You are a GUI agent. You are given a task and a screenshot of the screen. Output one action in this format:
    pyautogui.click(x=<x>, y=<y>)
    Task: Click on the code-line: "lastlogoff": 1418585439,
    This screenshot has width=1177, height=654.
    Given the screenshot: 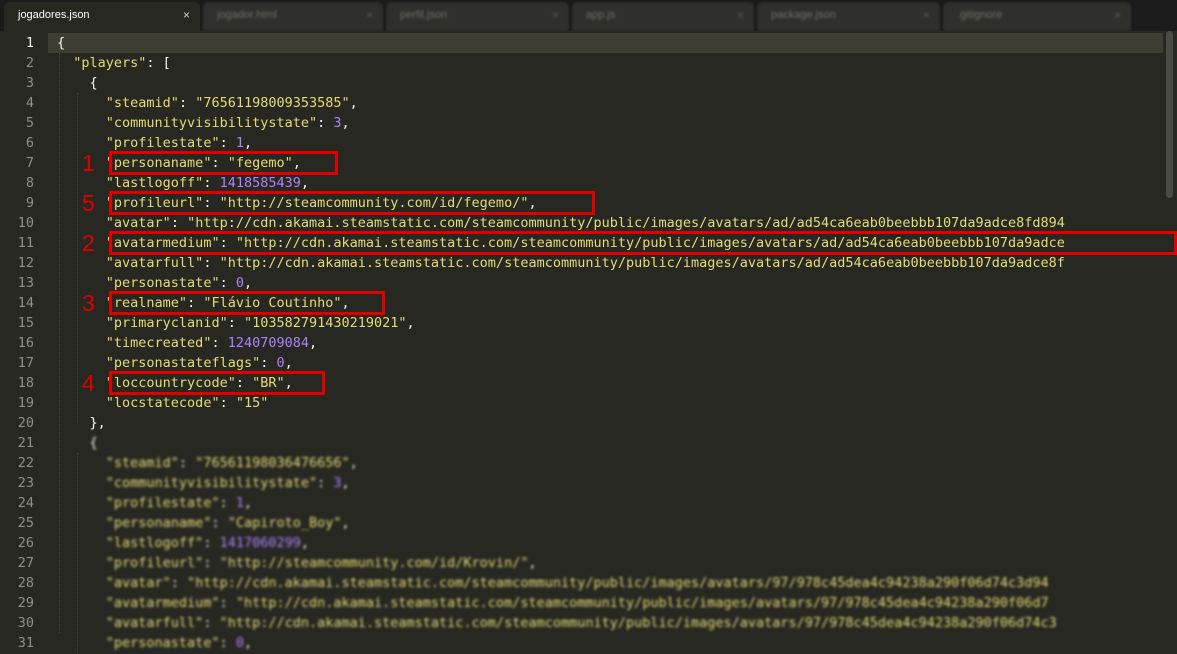 What is the action you would take?
    pyautogui.click(x=183, y=183)
    